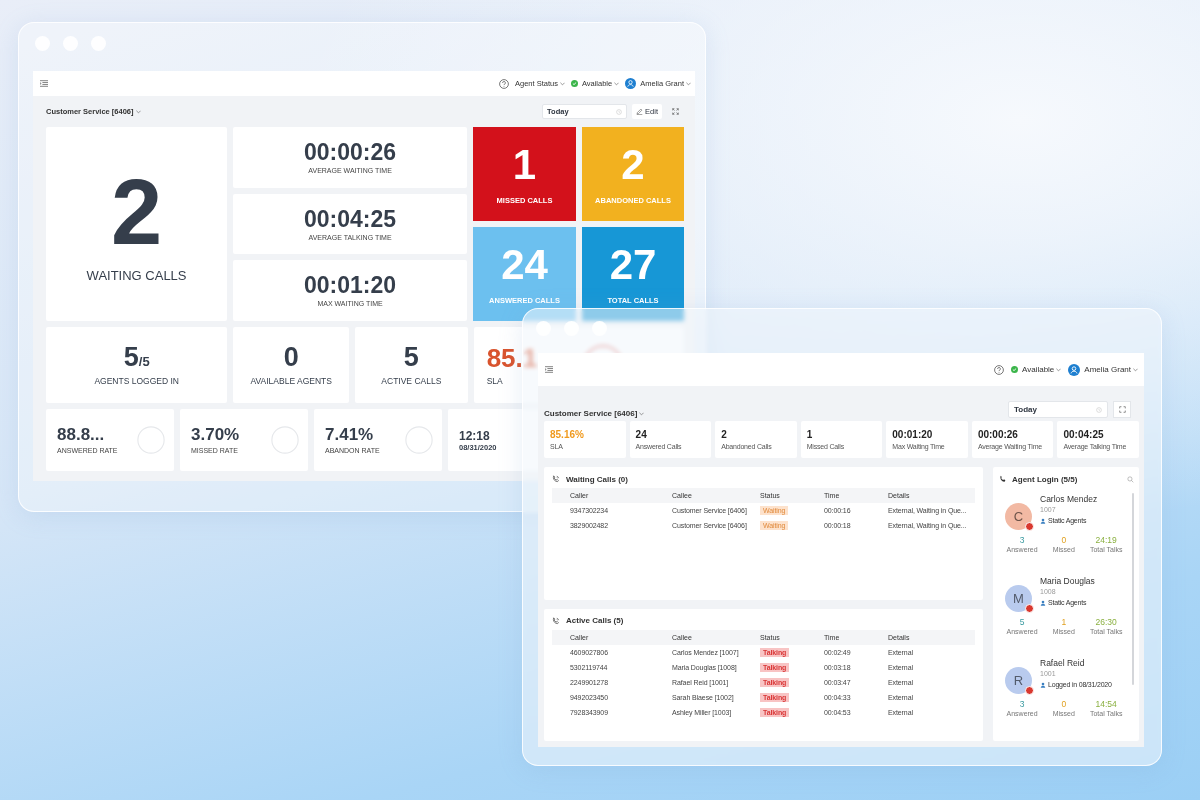 The image size is (1200, 800). Describe the element at coordinates (633, 264) in the screenshot. I see `stat-value: 27` at that location.